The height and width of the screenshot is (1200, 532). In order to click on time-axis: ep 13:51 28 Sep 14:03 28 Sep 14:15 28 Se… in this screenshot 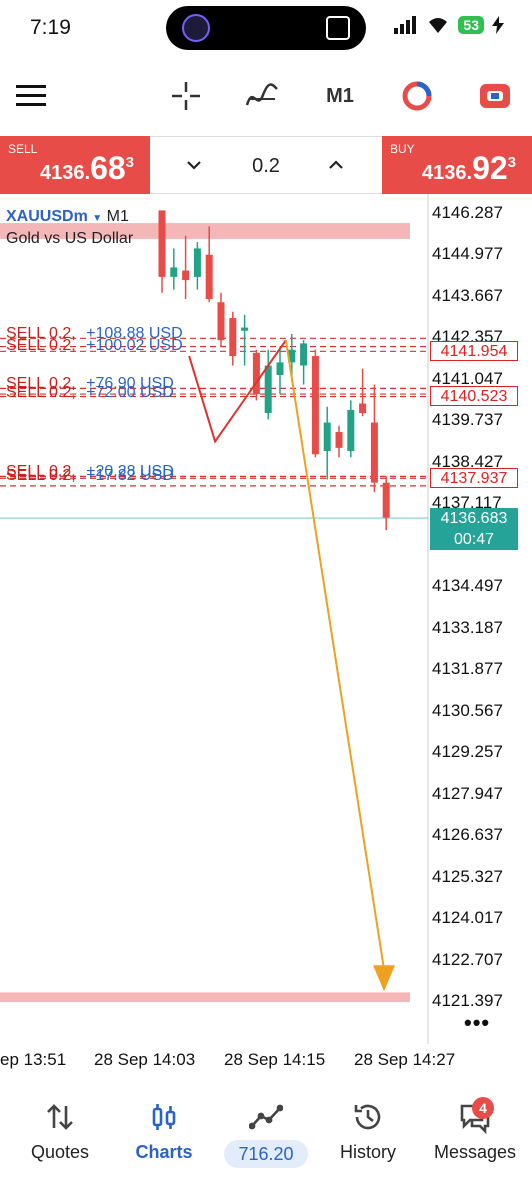, I will do `click(266, 1060)`.